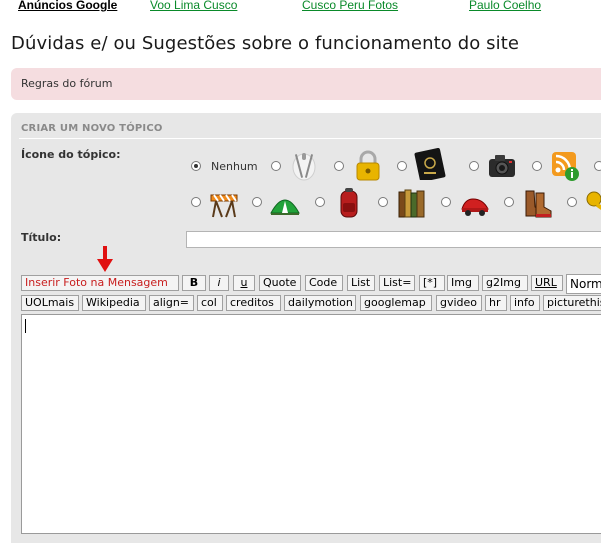  What do you see at coordinates (538, 204) in the screenshot?
I see `hiking-boots-icon` at bounding box center [538, 204].